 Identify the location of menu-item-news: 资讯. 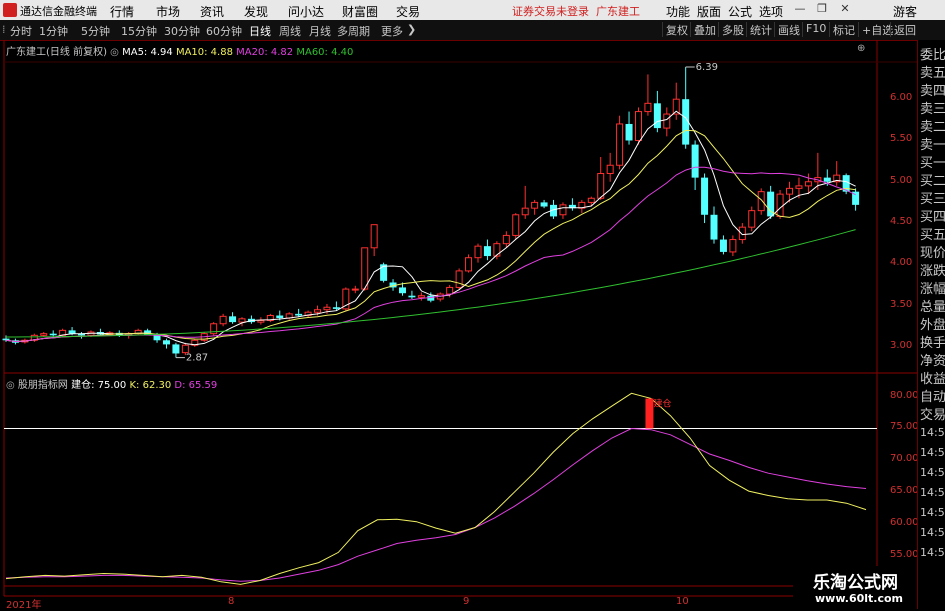
(212, 11).